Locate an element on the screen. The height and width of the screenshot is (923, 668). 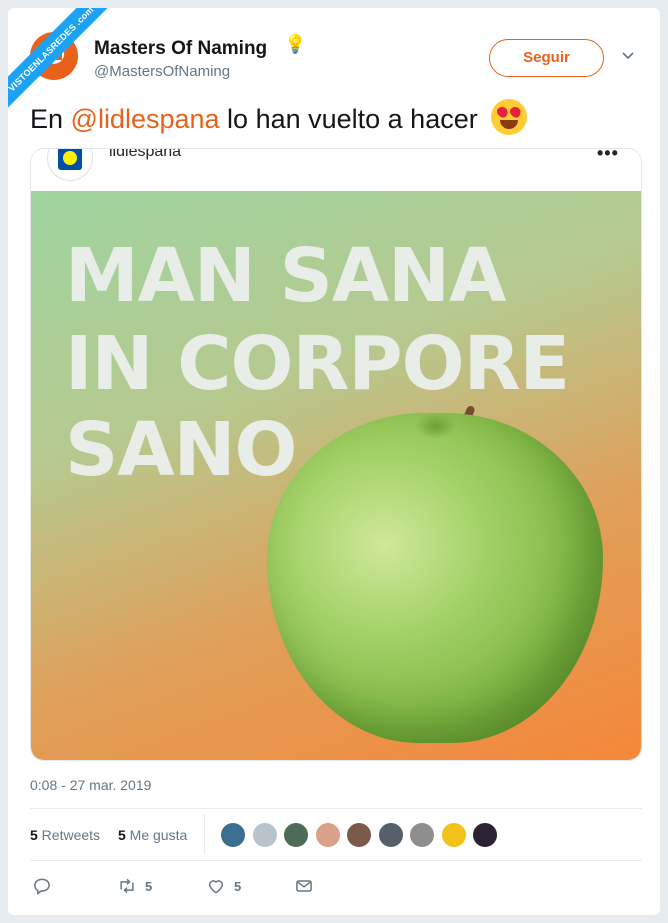
watermark-text: VISTOENLASREDES .com is located at coordinates (63, 62).